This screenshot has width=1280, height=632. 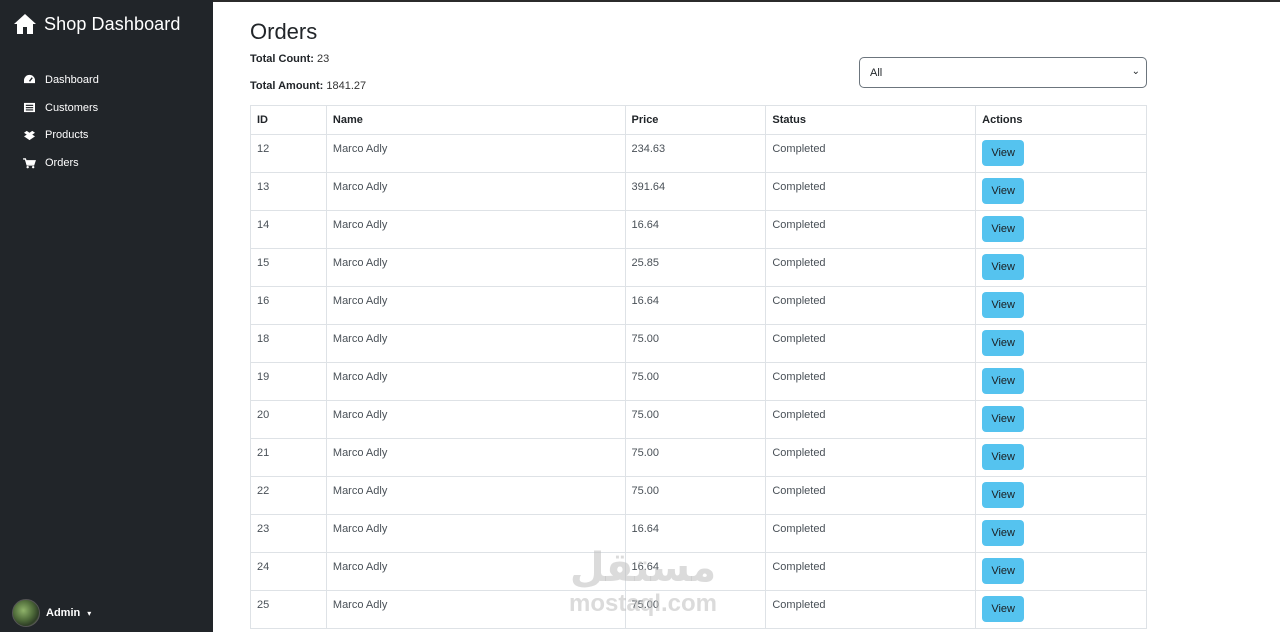 I want to click on table-row: 24 Marco Adly 16.64 Completed View, so click(x=698, y=571).